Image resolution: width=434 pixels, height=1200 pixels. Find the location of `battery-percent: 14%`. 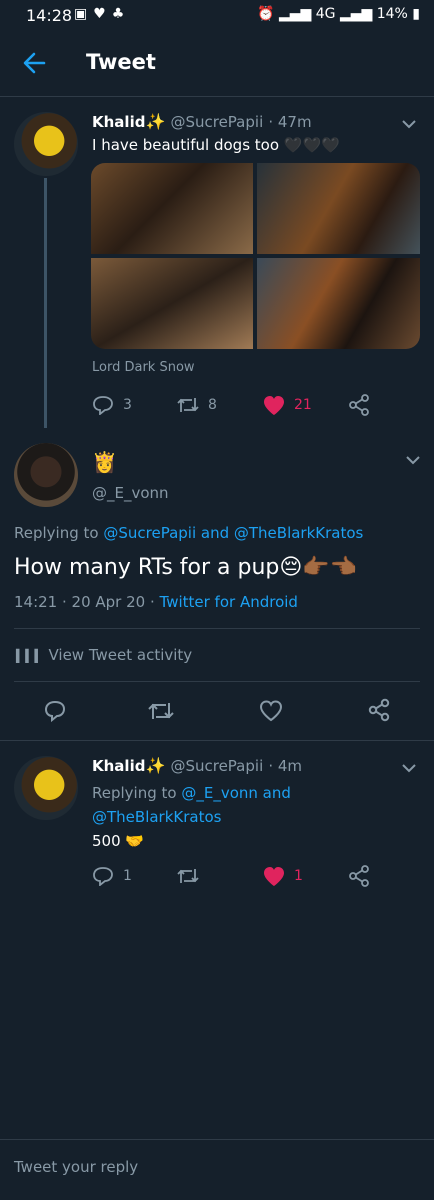

battery-percent: 14% is located at coordinates (392, 14).